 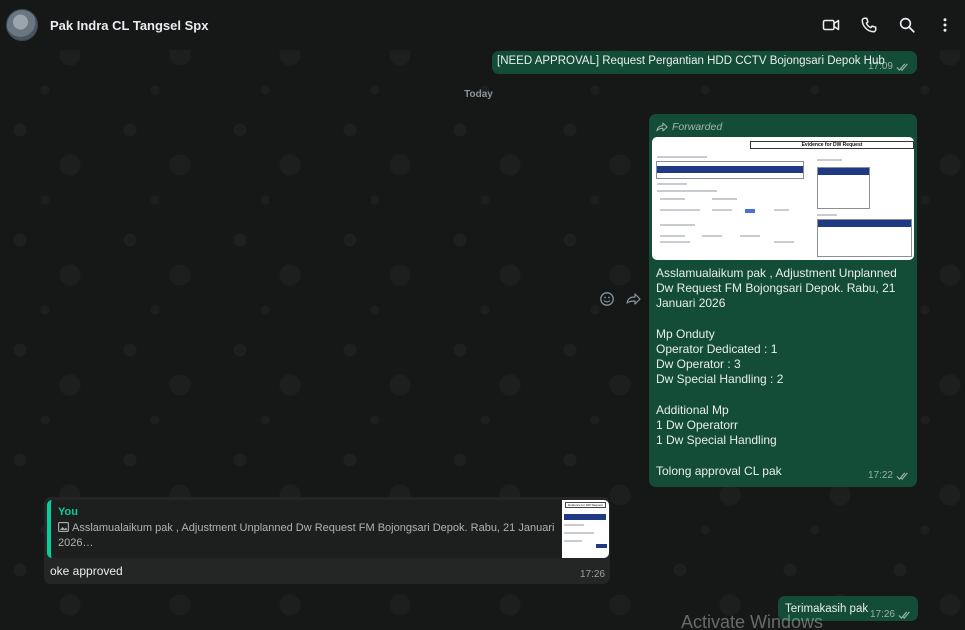 I want to click on search-icon, so click(x=907, y=25).